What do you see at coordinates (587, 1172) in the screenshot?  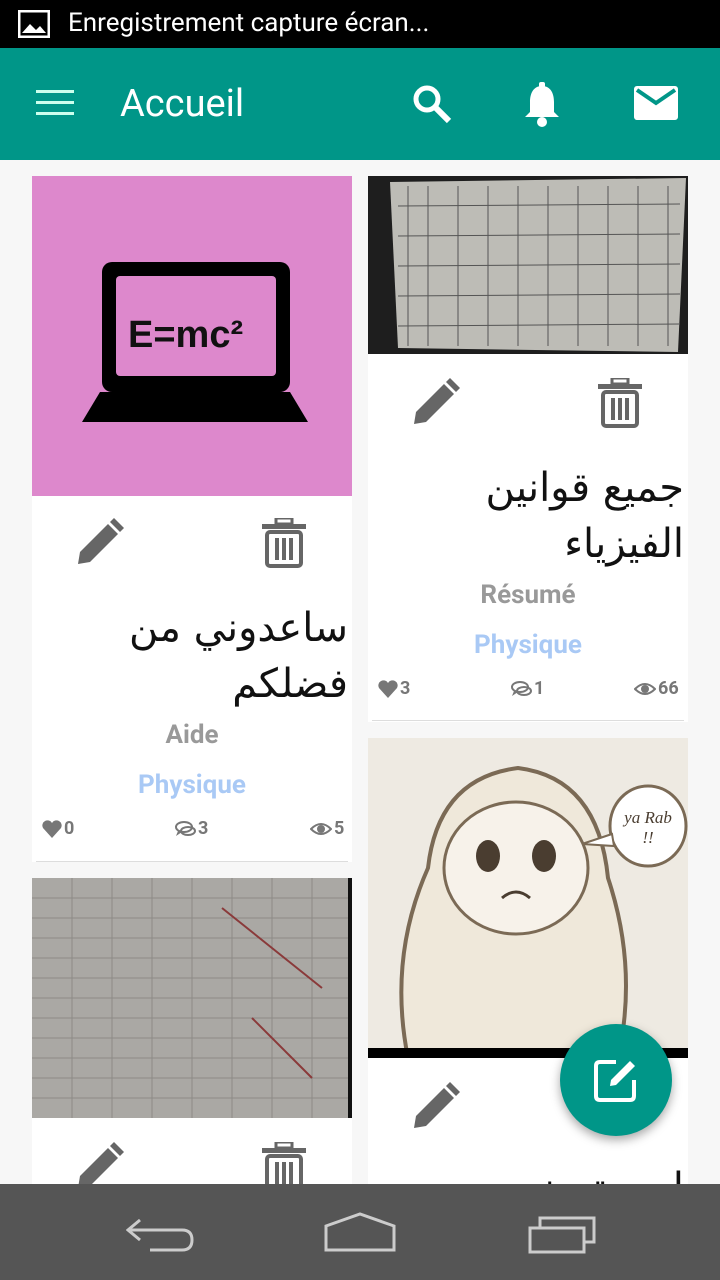 I see `post-title: لمن تم نحم` at bounding box center [587, 1172].